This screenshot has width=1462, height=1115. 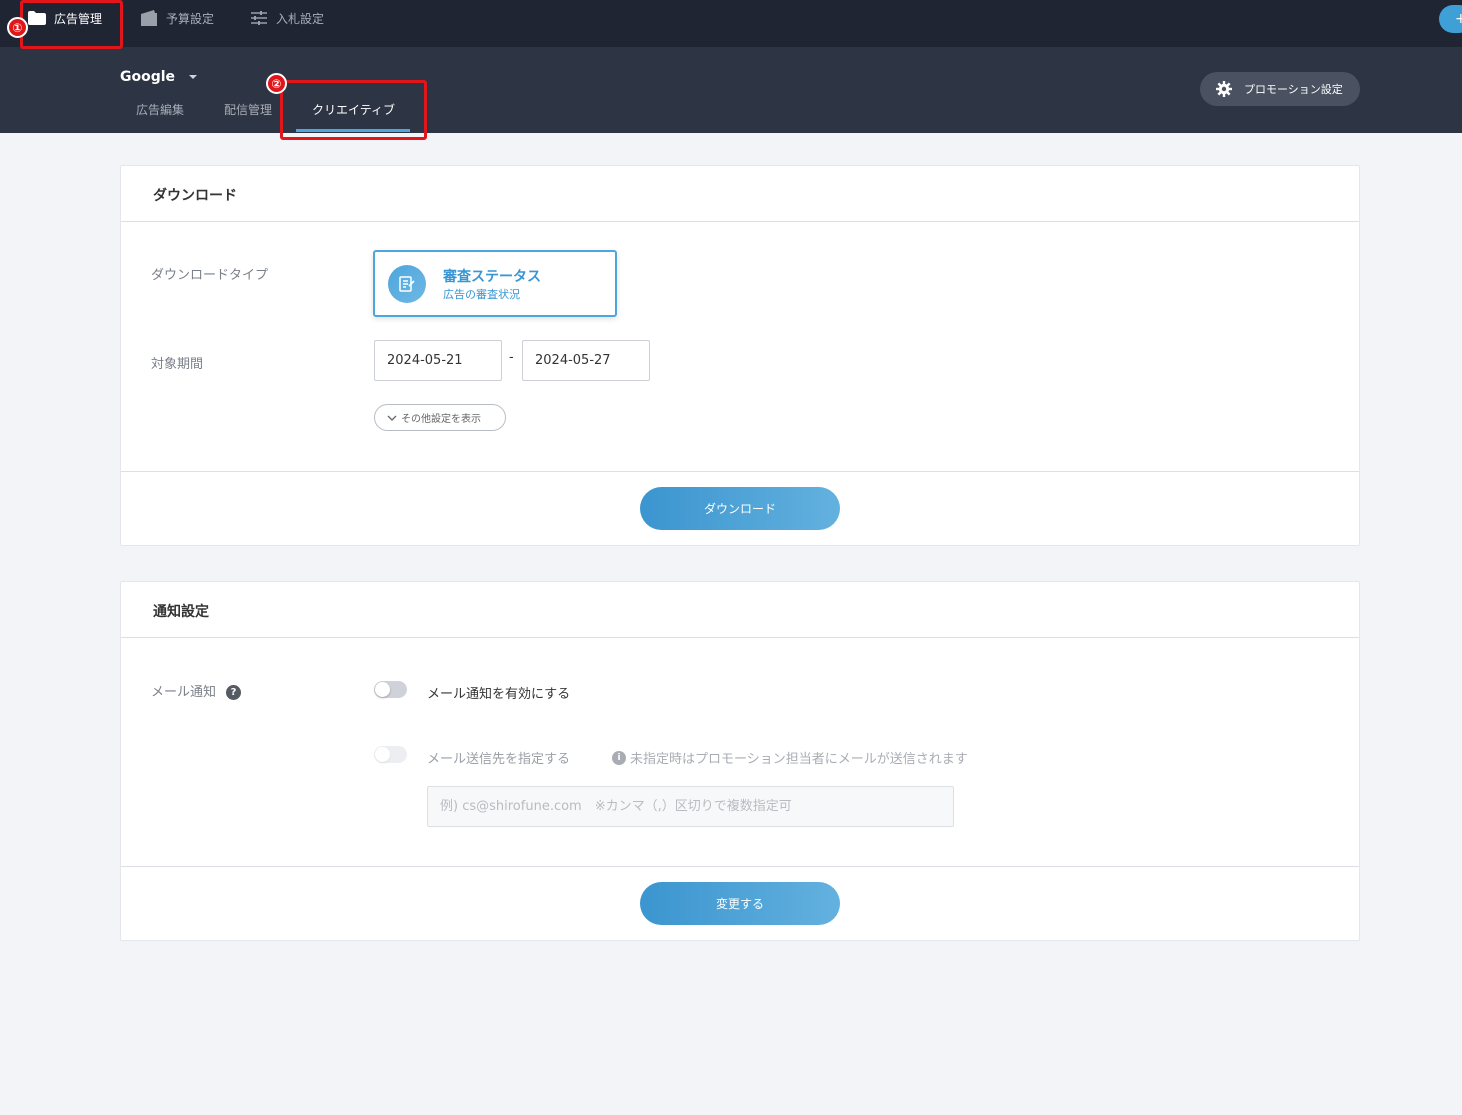 I want to click on recipient-hint-text: 未指定時はプロモーション担当者にメールが送信されます, so click(x=799, y=759).